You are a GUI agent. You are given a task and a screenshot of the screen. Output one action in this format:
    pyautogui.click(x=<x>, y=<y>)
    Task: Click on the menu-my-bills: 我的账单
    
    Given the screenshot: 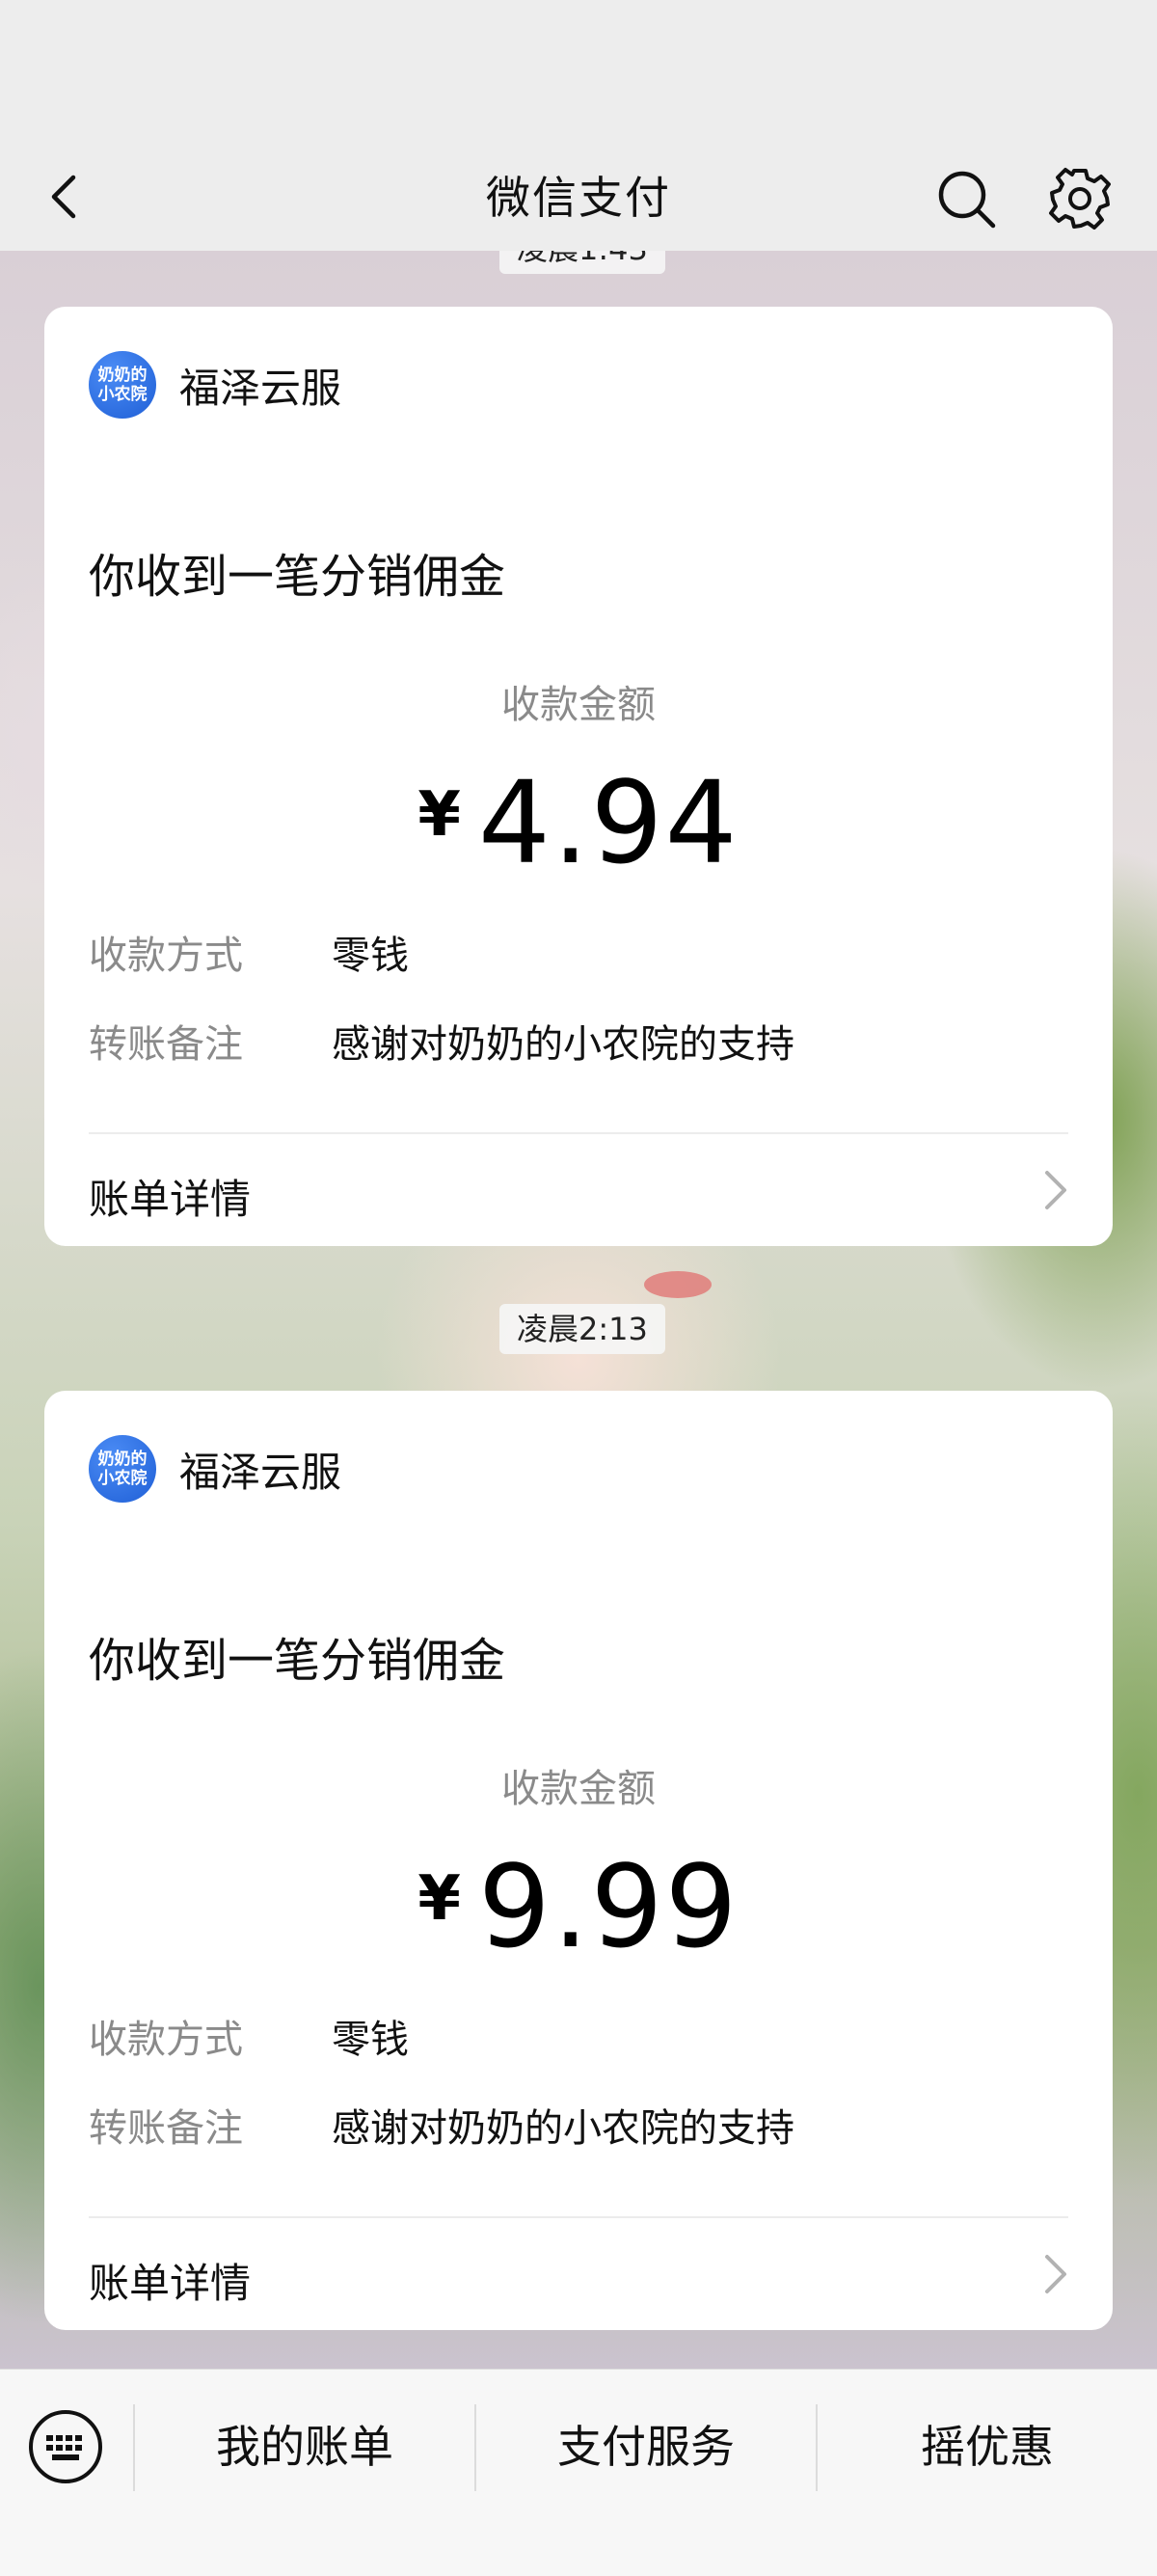 What is the action you would take?
    pyautogui.click(x=304, y=2447)
    